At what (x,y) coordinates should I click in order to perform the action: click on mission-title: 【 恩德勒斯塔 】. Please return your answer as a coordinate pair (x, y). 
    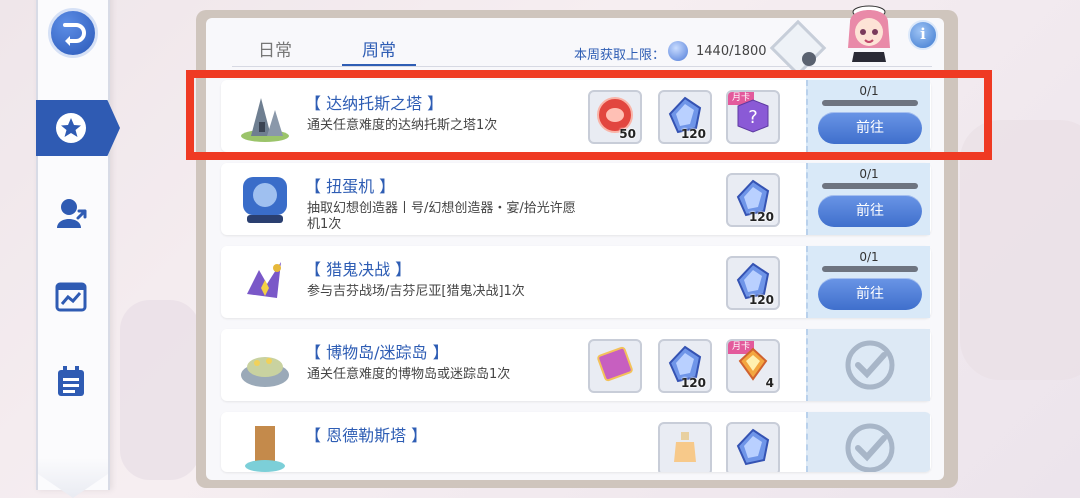
    Looking at the image, I should click on (366, 435).